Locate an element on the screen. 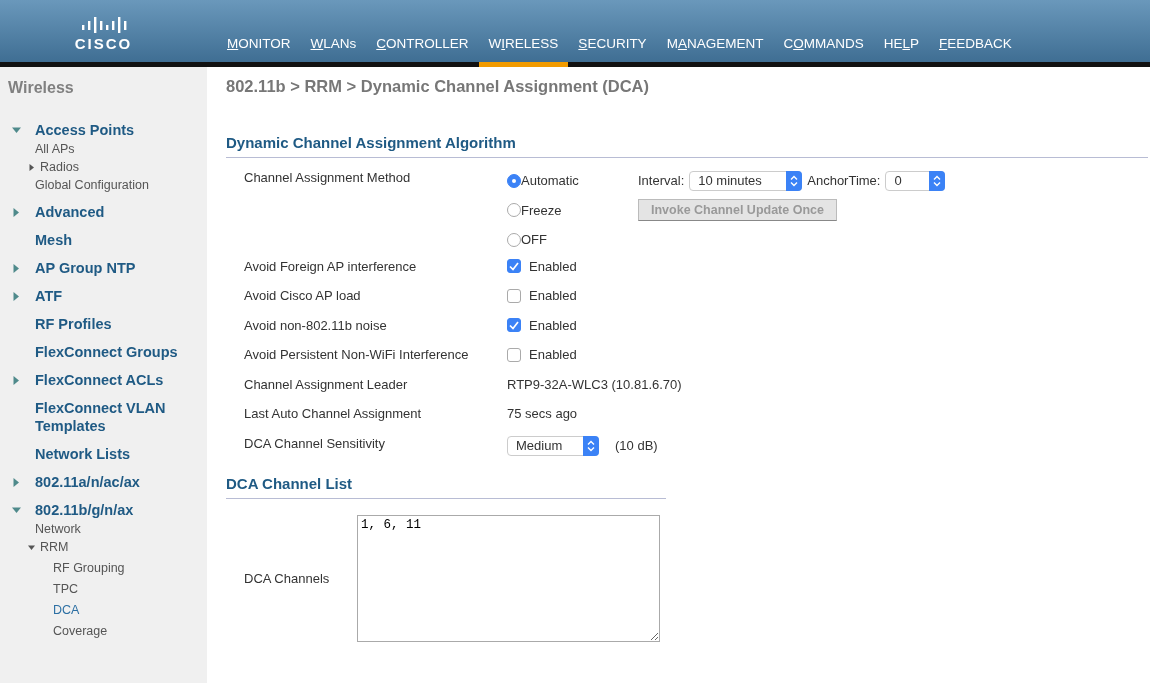  sidebar-subitem: RF Grouping is located at coordinates (89, 568).